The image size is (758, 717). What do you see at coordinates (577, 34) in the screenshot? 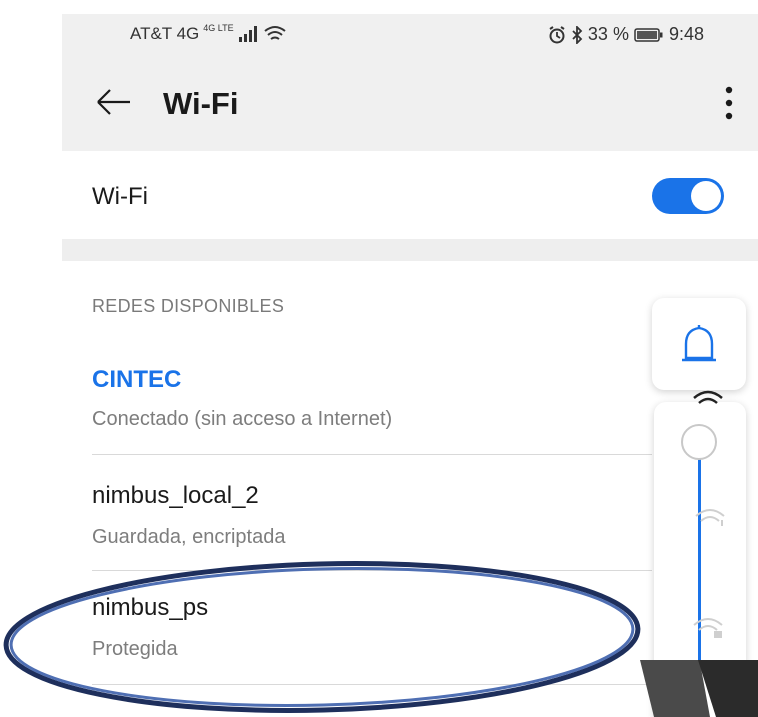
I see `bluetooth-icon` at bounding box center [577, 34].